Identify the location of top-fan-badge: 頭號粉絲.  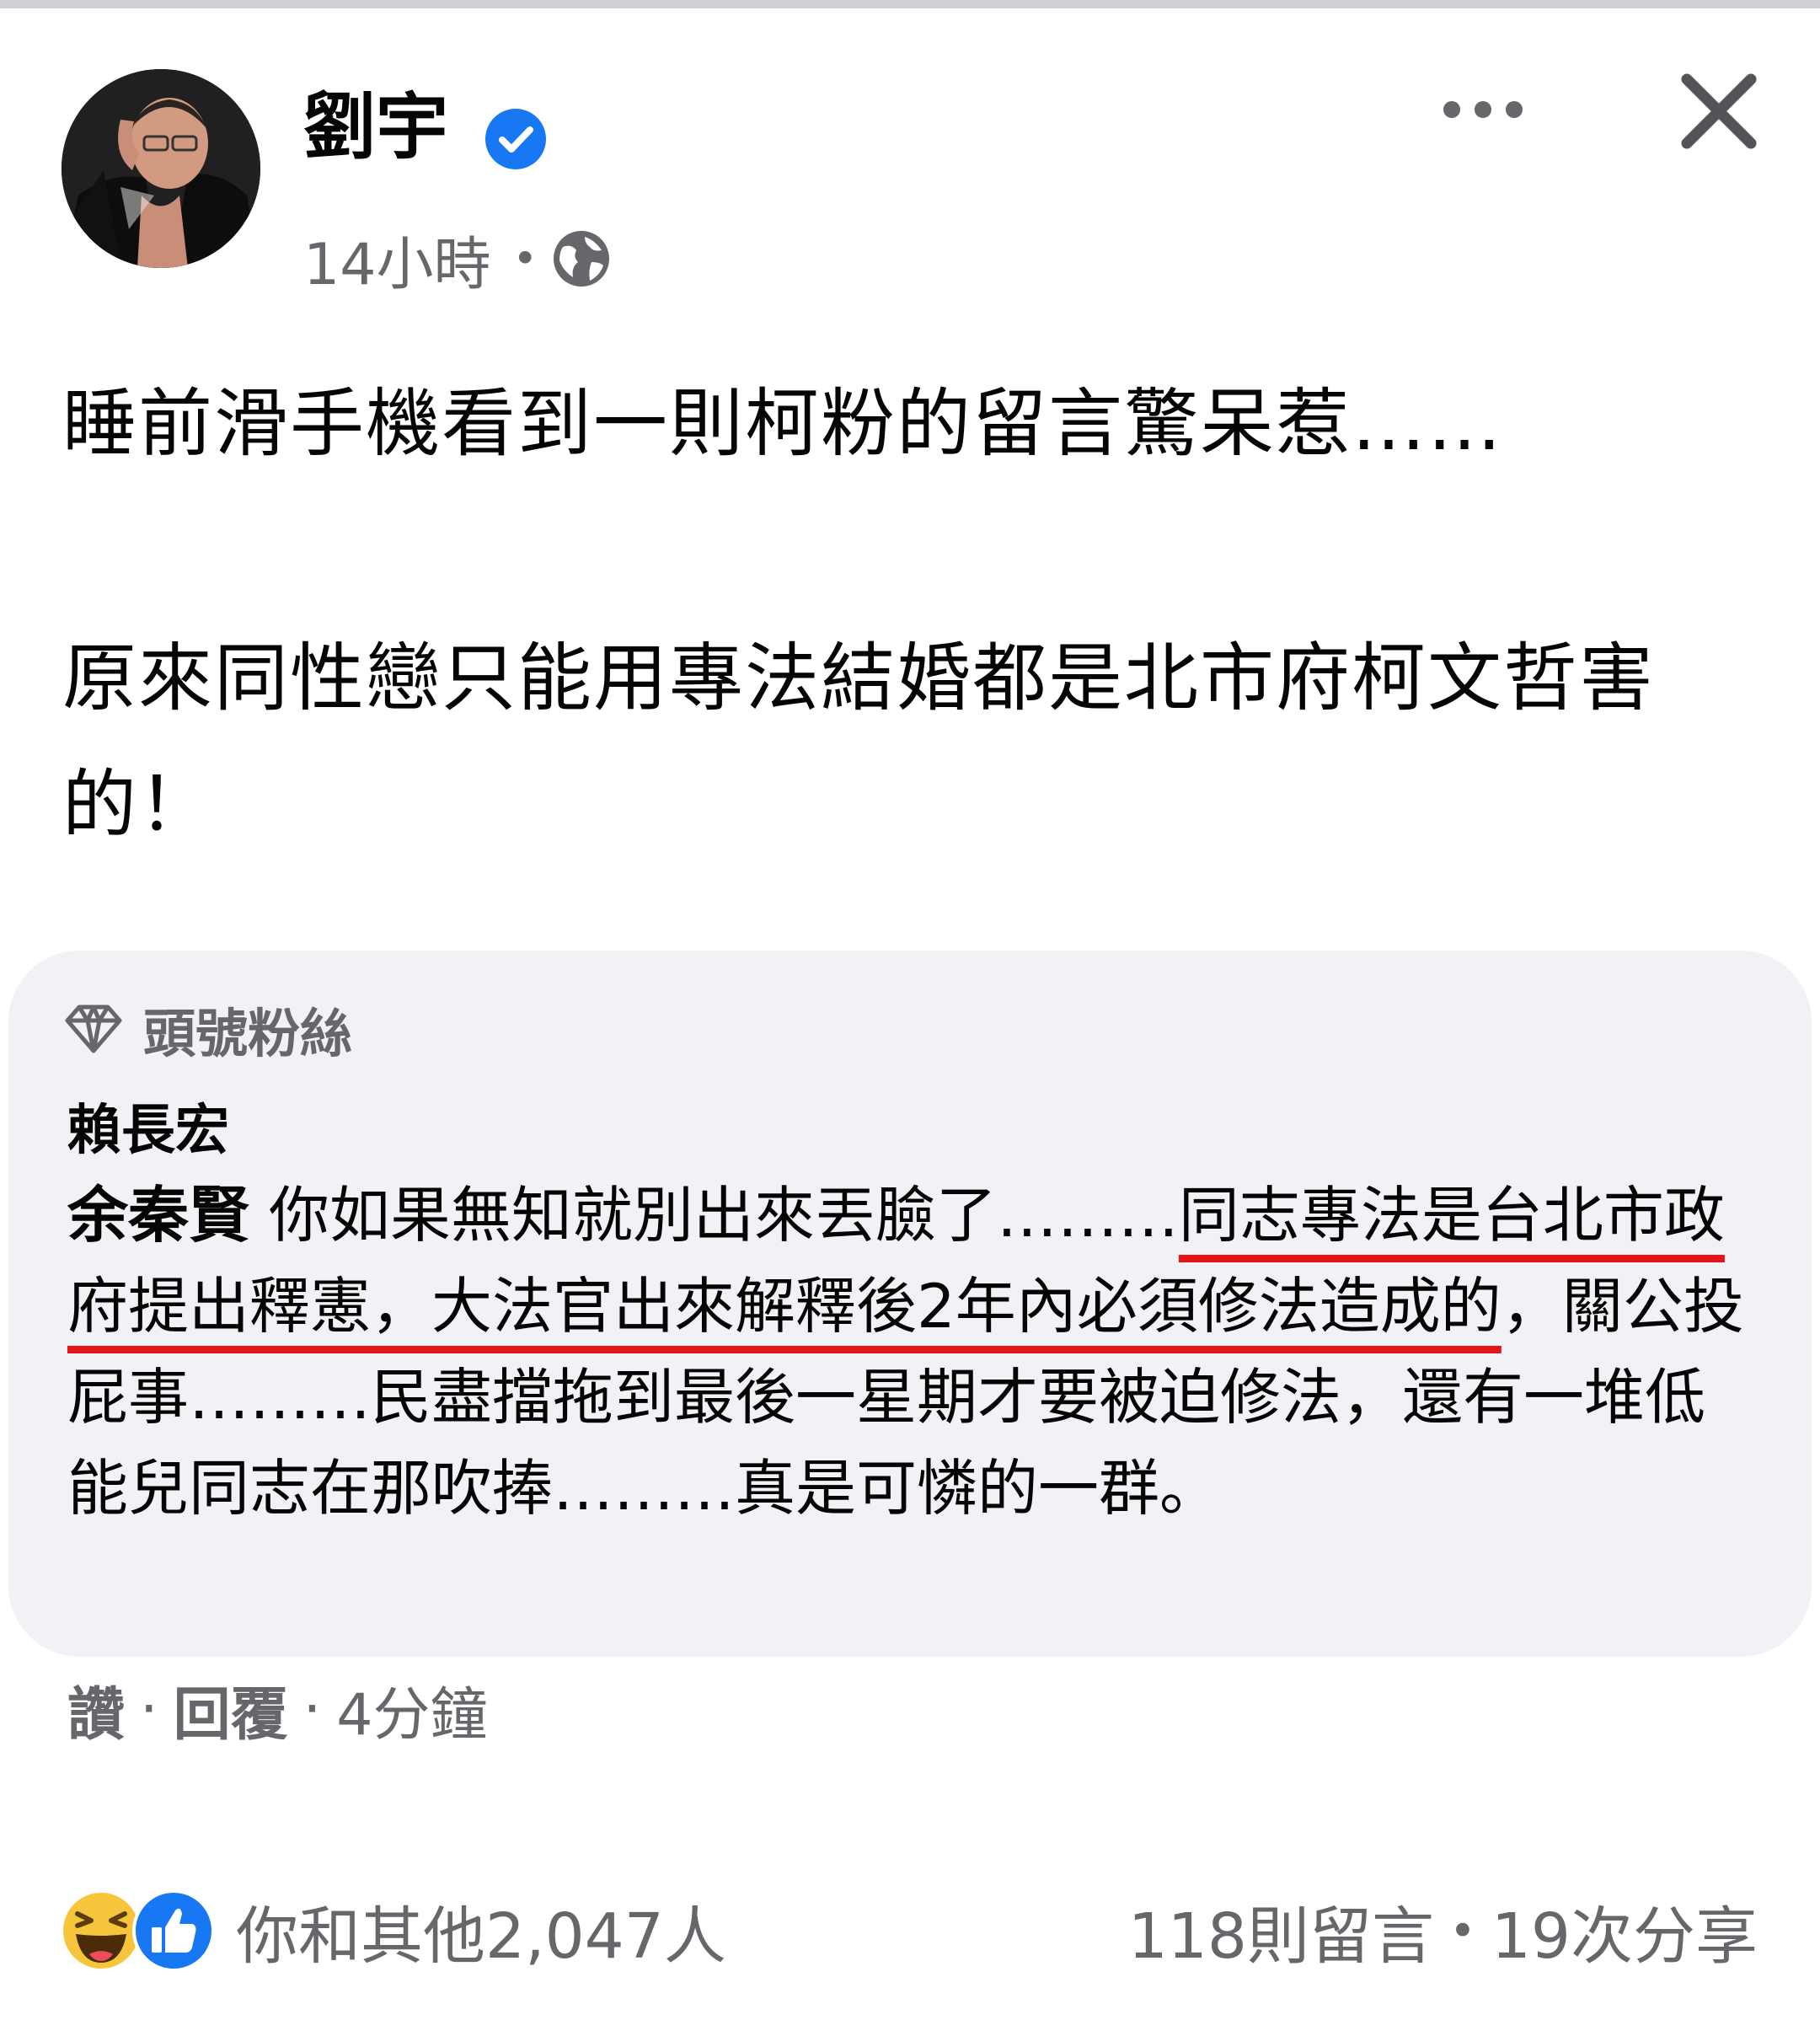
(208, 1029).